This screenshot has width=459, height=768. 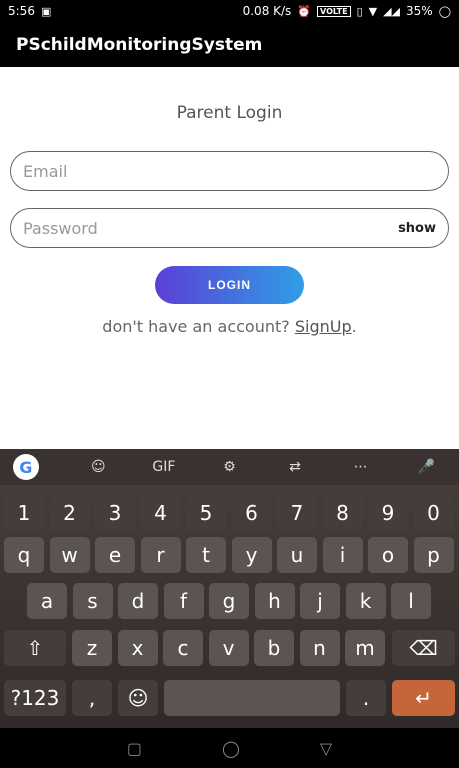 I want to click on key-l: l, so click(x=411, y=601).